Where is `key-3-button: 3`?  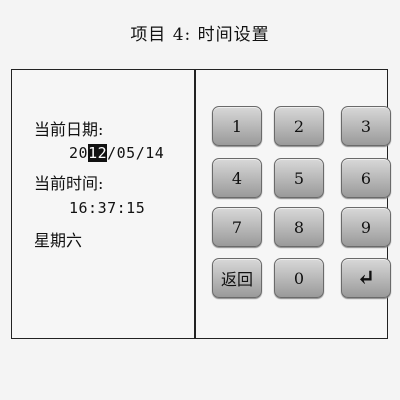
key-3-button: 3 is located at coordinates (366, 126).